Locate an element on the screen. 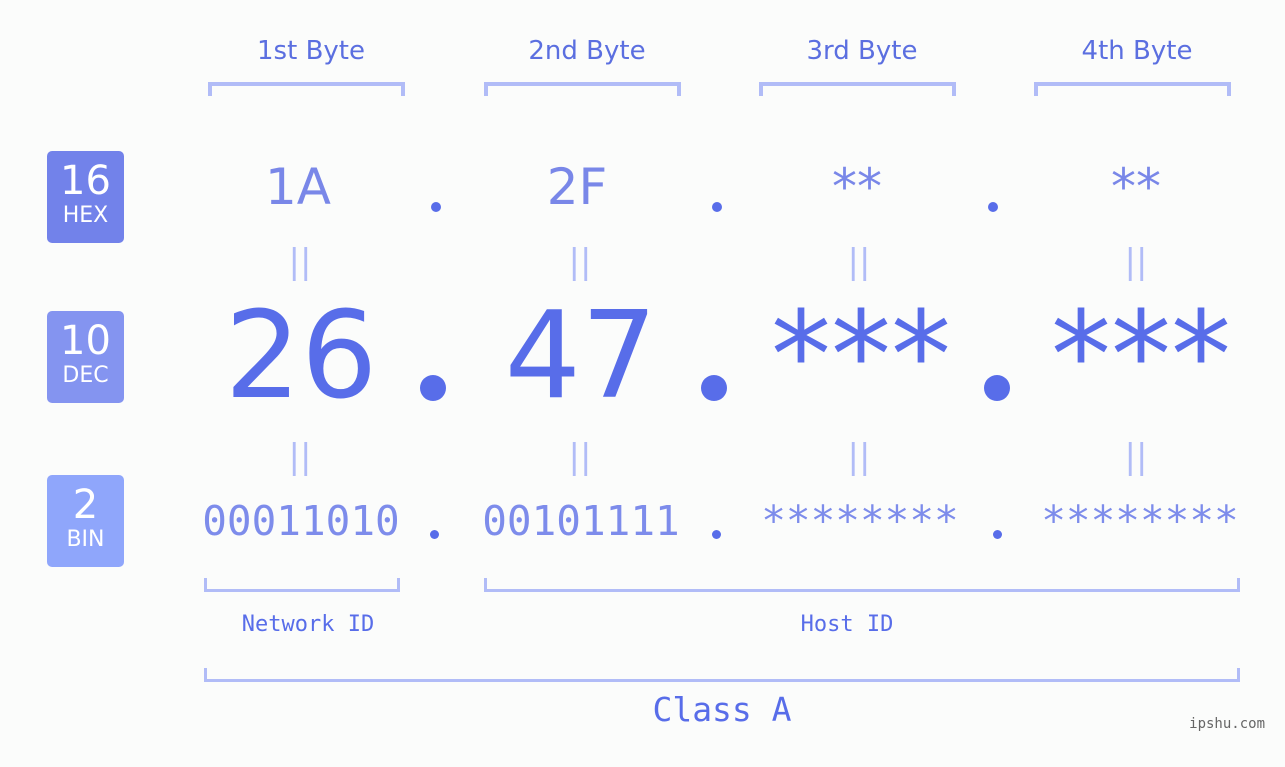  host-id-bracket is located at coordinates (862, 585).